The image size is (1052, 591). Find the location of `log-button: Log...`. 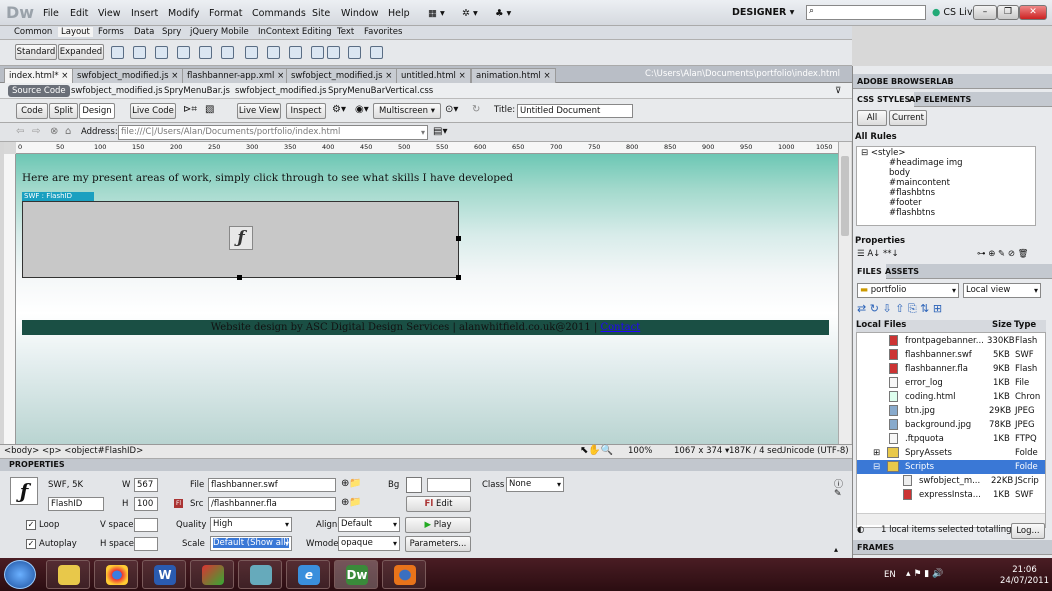

log-button: Log... is located at coordinates (1028, 531).